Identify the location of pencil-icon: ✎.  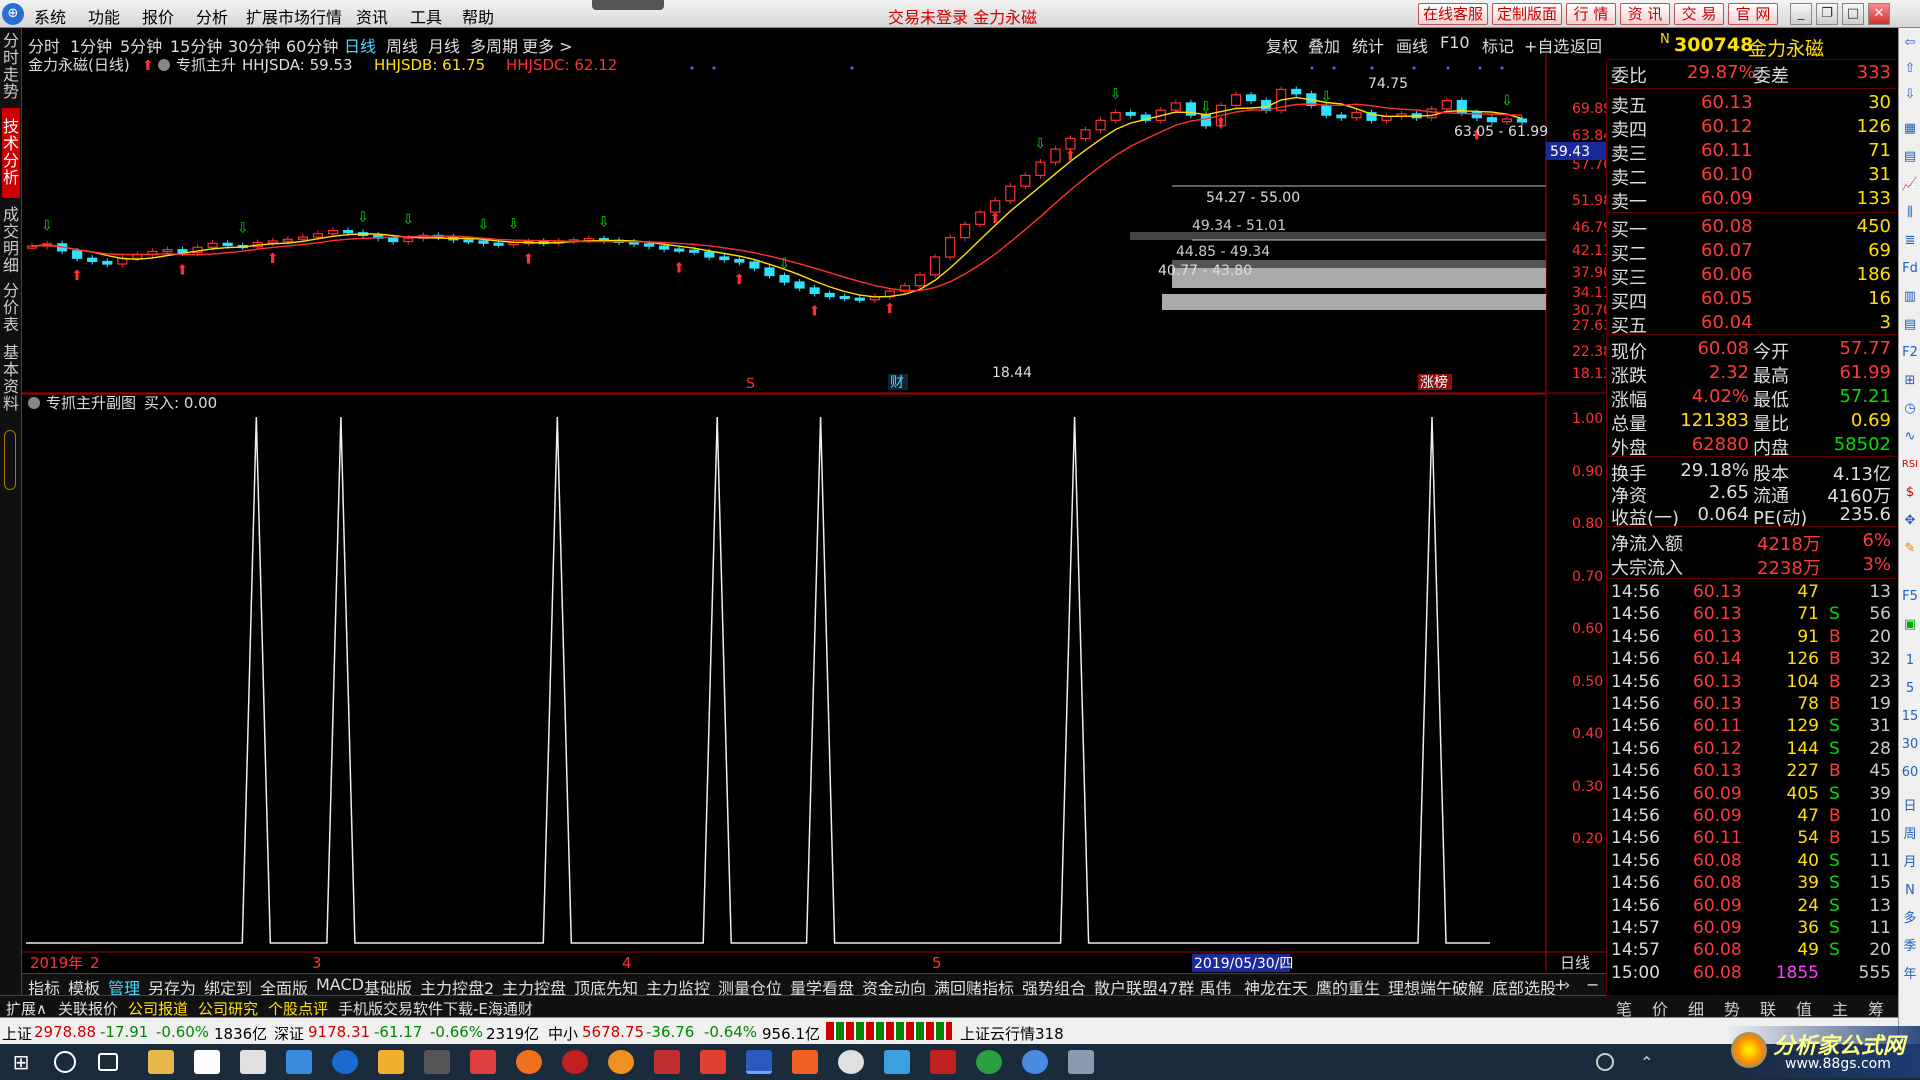
(1910, 549).